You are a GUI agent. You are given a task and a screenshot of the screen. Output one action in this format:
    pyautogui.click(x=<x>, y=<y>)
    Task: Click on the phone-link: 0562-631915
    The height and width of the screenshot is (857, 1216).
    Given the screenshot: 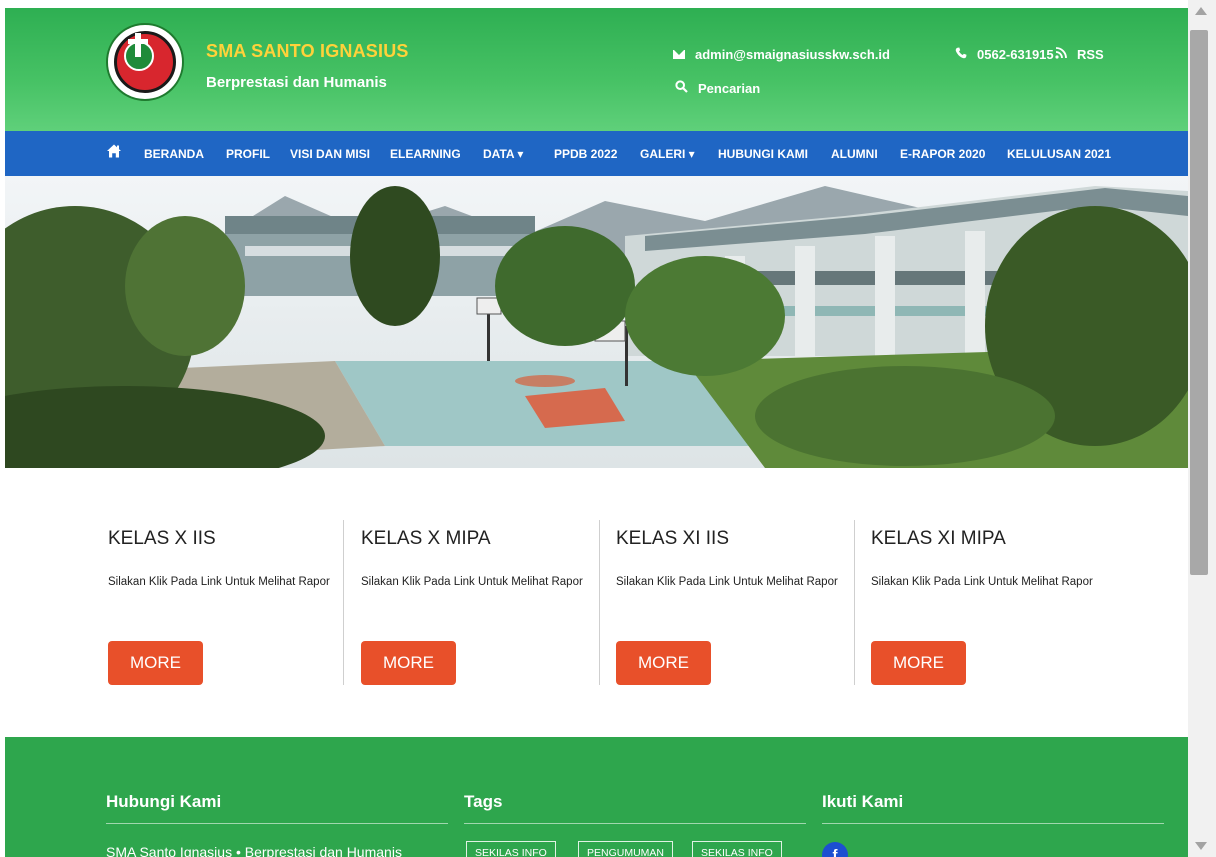 What is the action you would take?
    pyautogui.click(x=1004, y=54)
    